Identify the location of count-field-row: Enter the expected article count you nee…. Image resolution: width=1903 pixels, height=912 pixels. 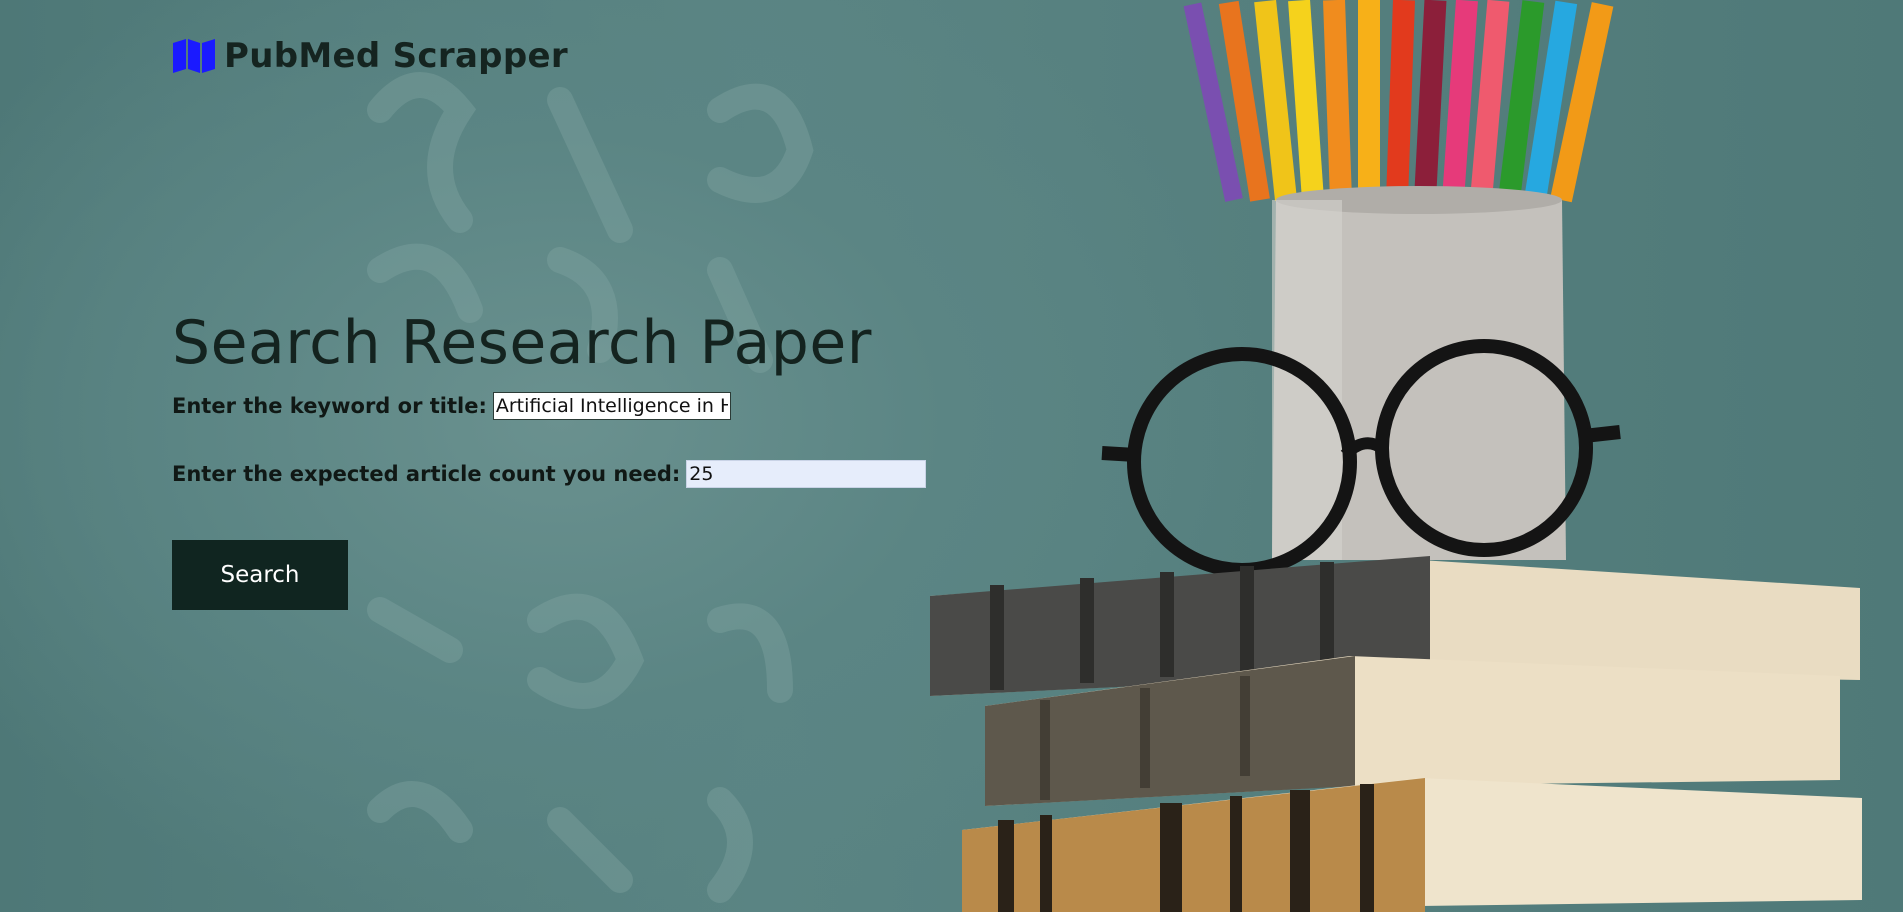
(549, 474).